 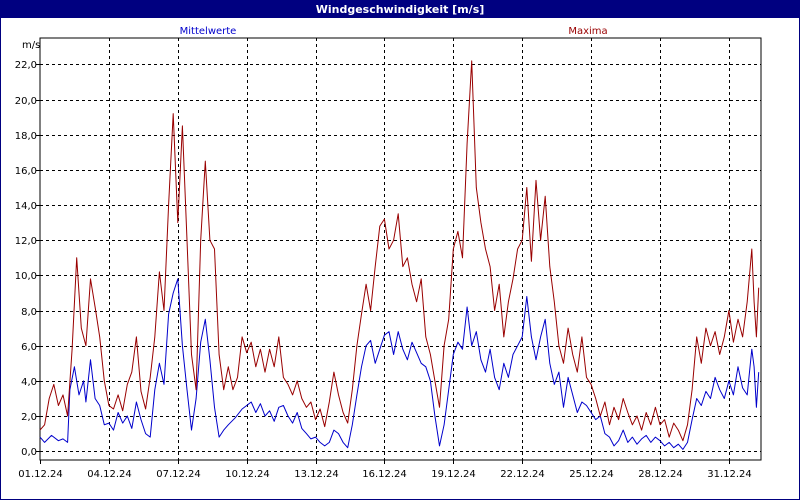 I want to click on y-axis-unit-label: m/s, so click(x=31, y=45).